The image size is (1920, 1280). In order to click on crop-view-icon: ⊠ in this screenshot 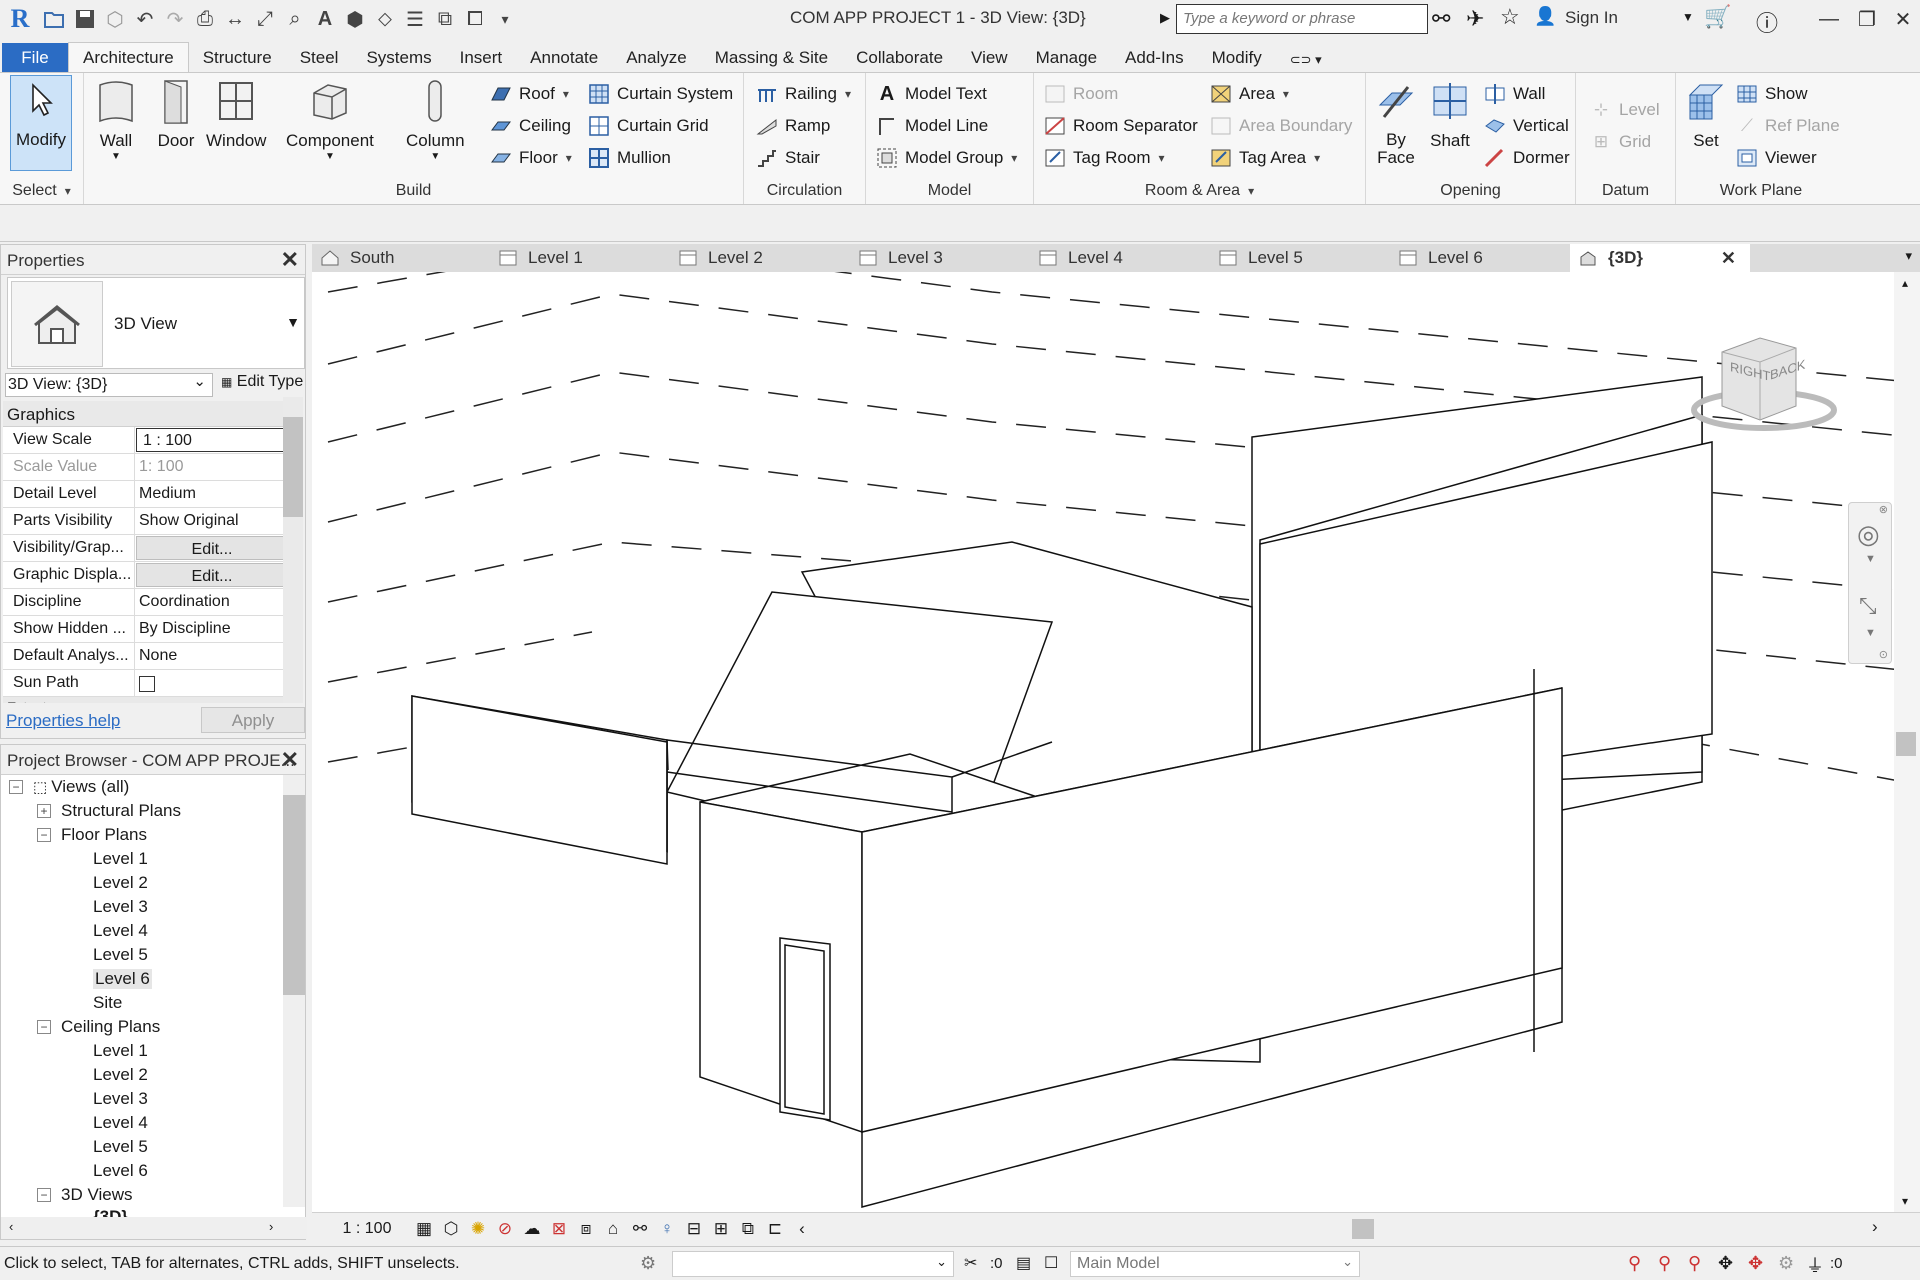, I will do `click(559, 1229)`.